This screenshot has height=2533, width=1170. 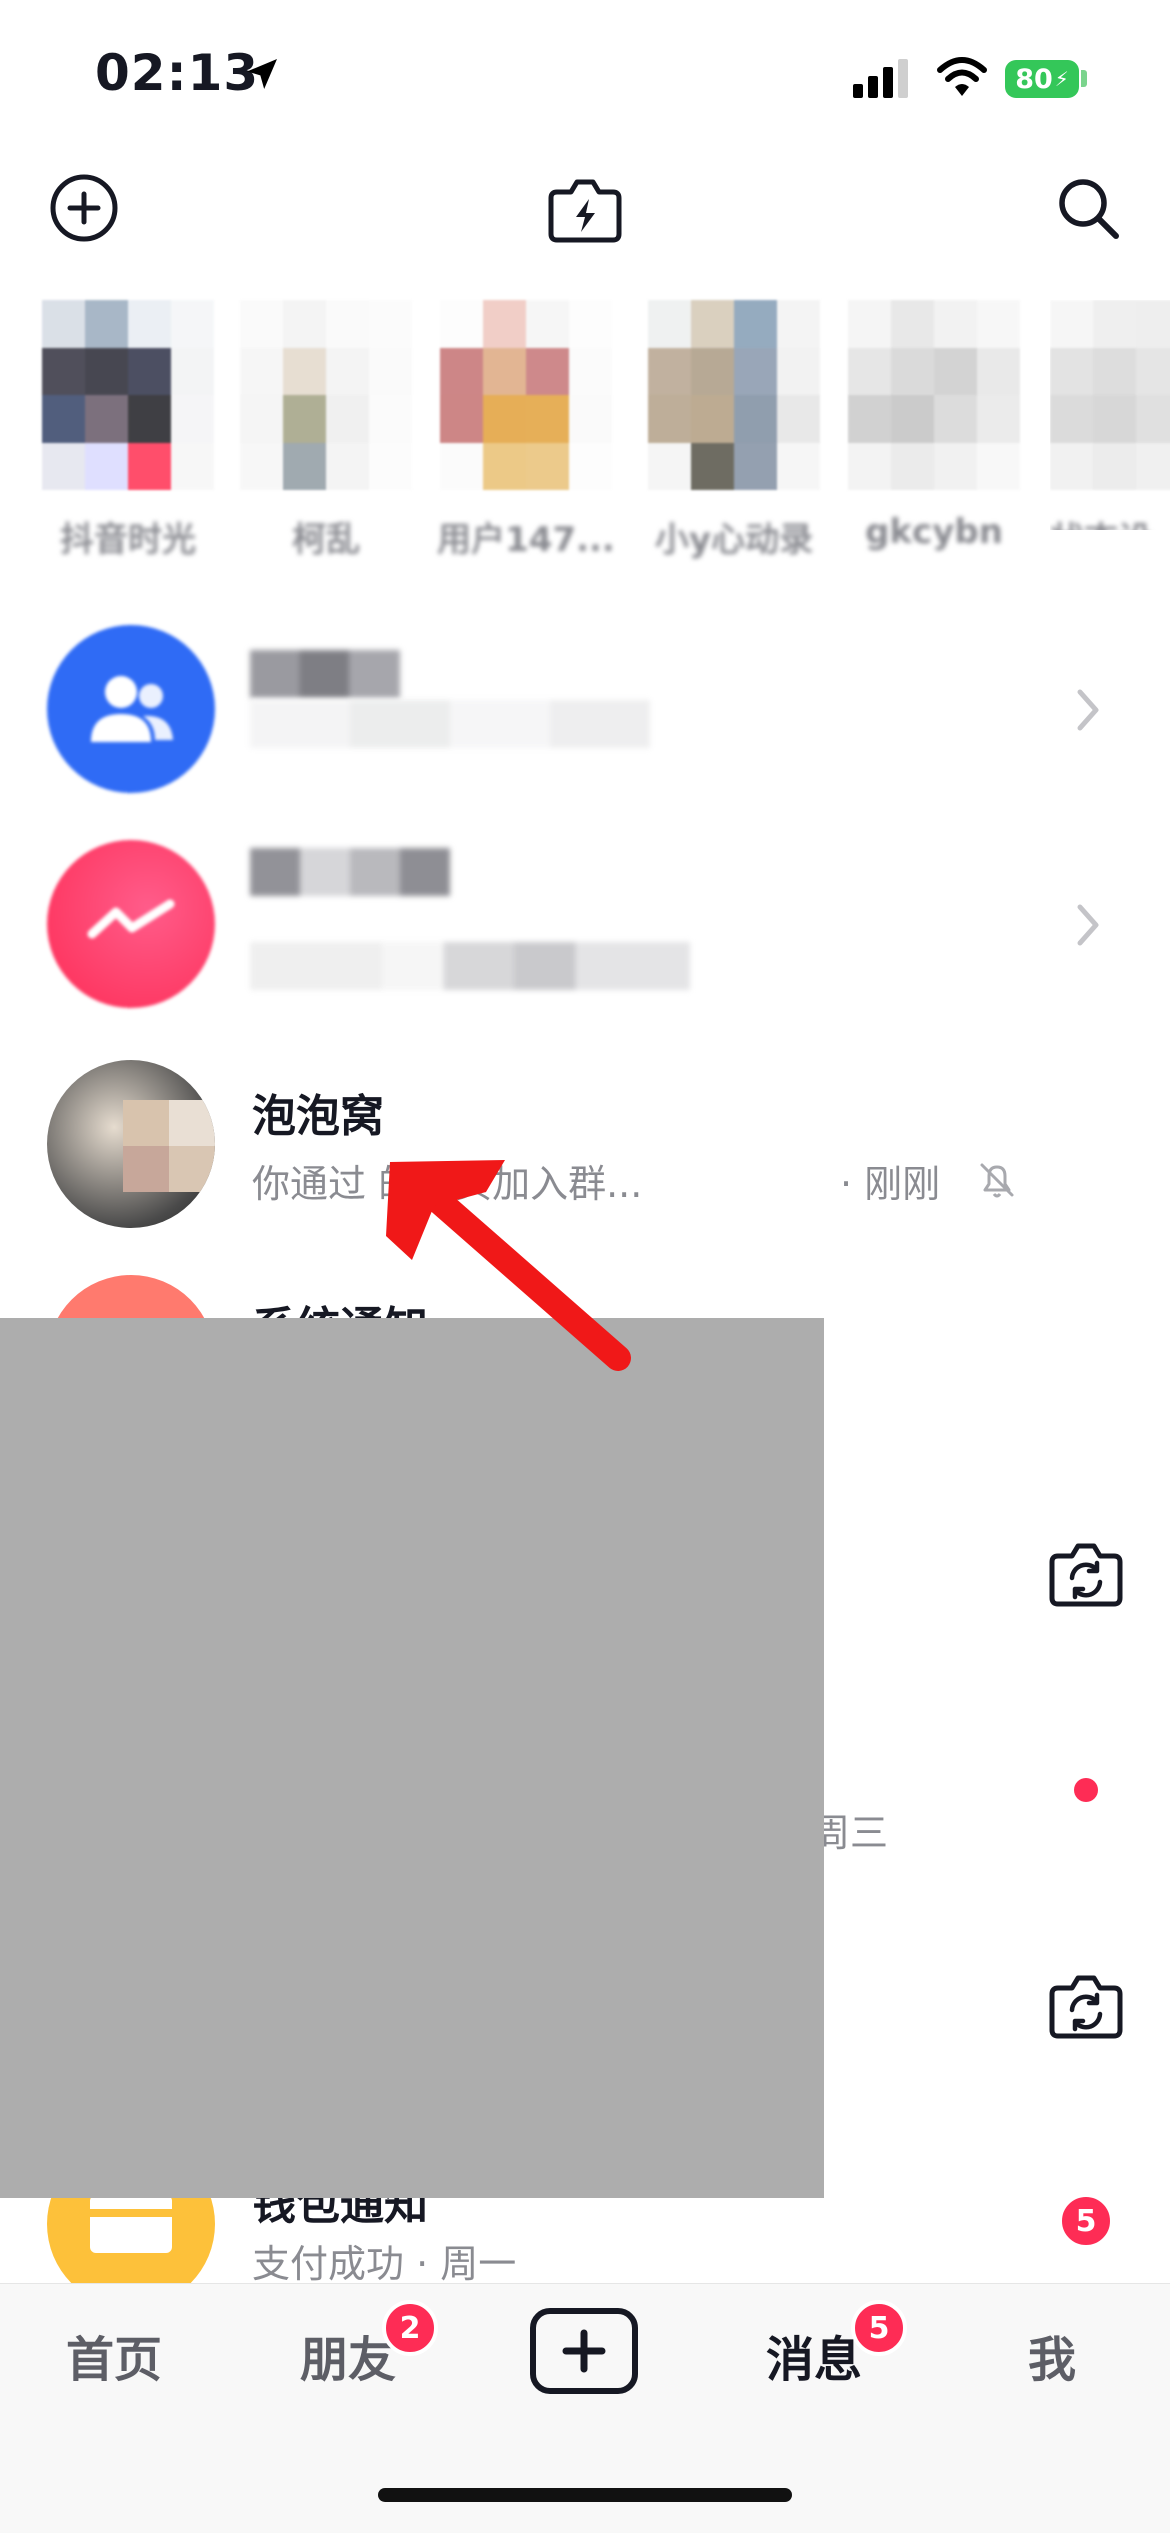 I want to click on search-icon, so click(x=1089, y=209).